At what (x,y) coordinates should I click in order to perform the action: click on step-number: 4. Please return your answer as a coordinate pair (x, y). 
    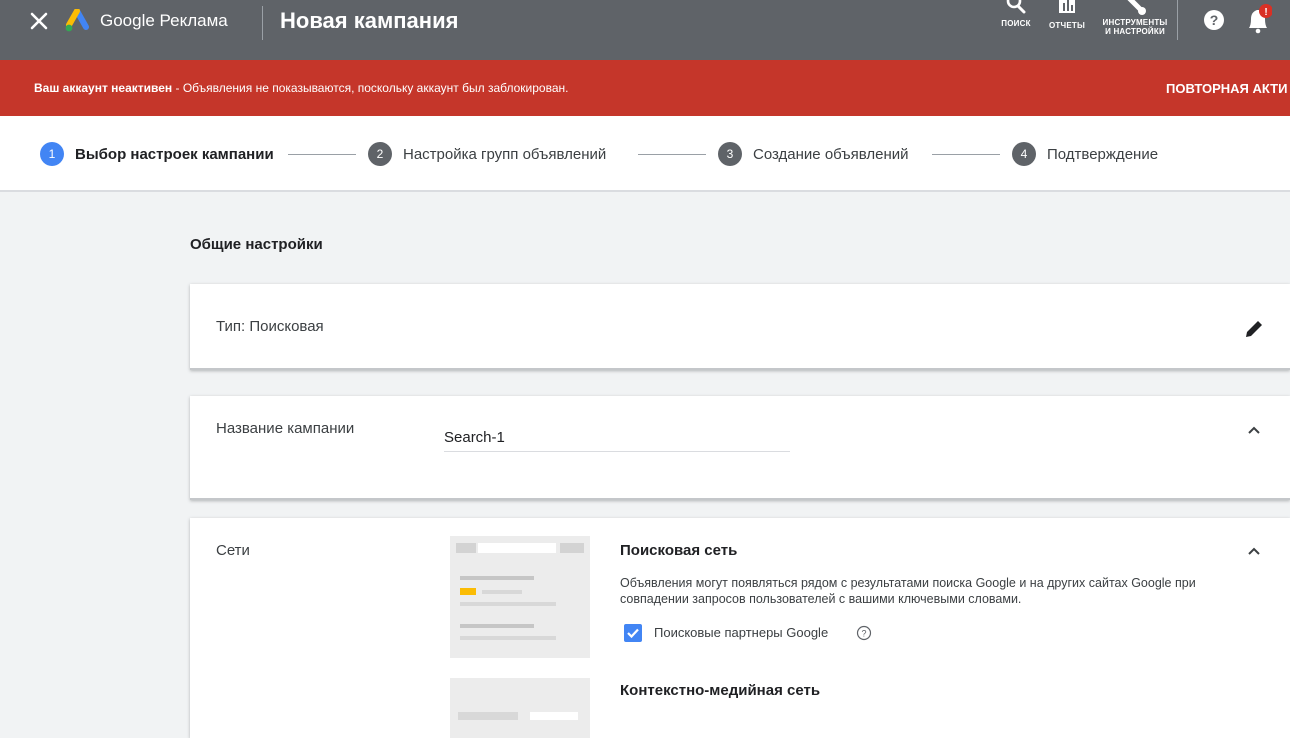
    Looking at the image, I should click on (1024, 154).